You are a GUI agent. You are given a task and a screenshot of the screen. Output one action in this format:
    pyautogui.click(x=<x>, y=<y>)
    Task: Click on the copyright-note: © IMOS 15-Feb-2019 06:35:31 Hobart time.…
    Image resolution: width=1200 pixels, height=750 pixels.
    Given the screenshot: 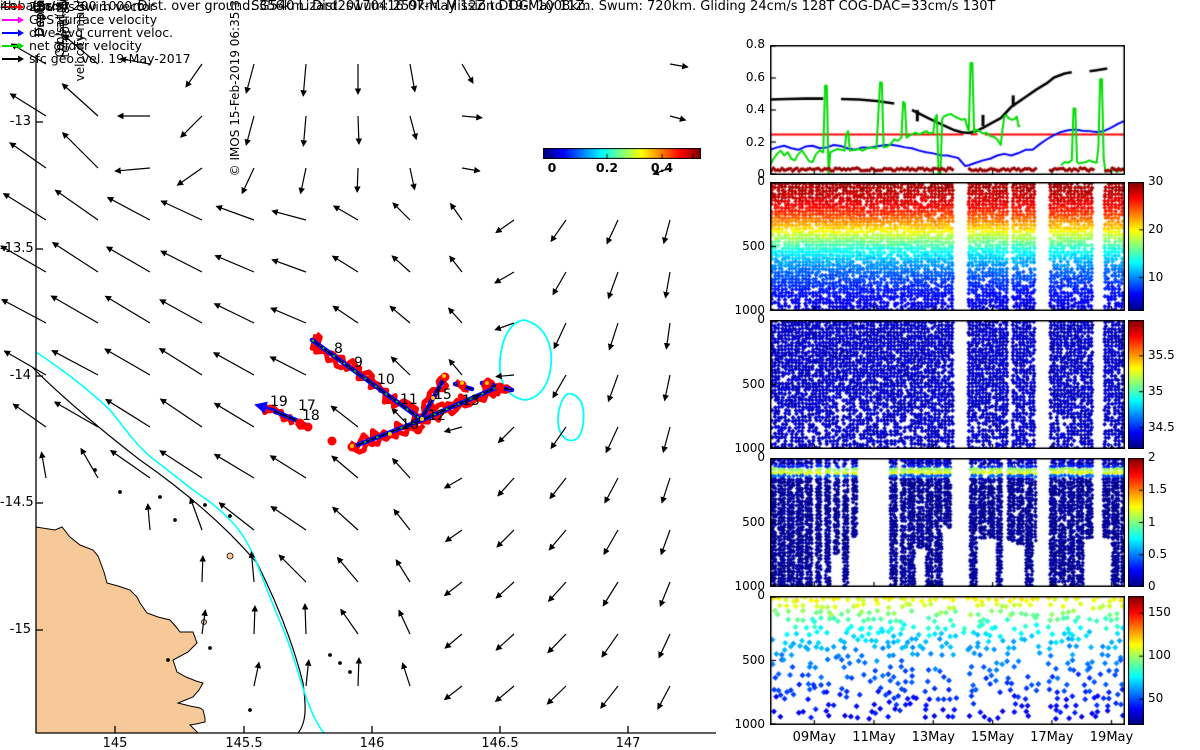 What is the action you would take?
    pyautogui.click(x=235, y=88)
    